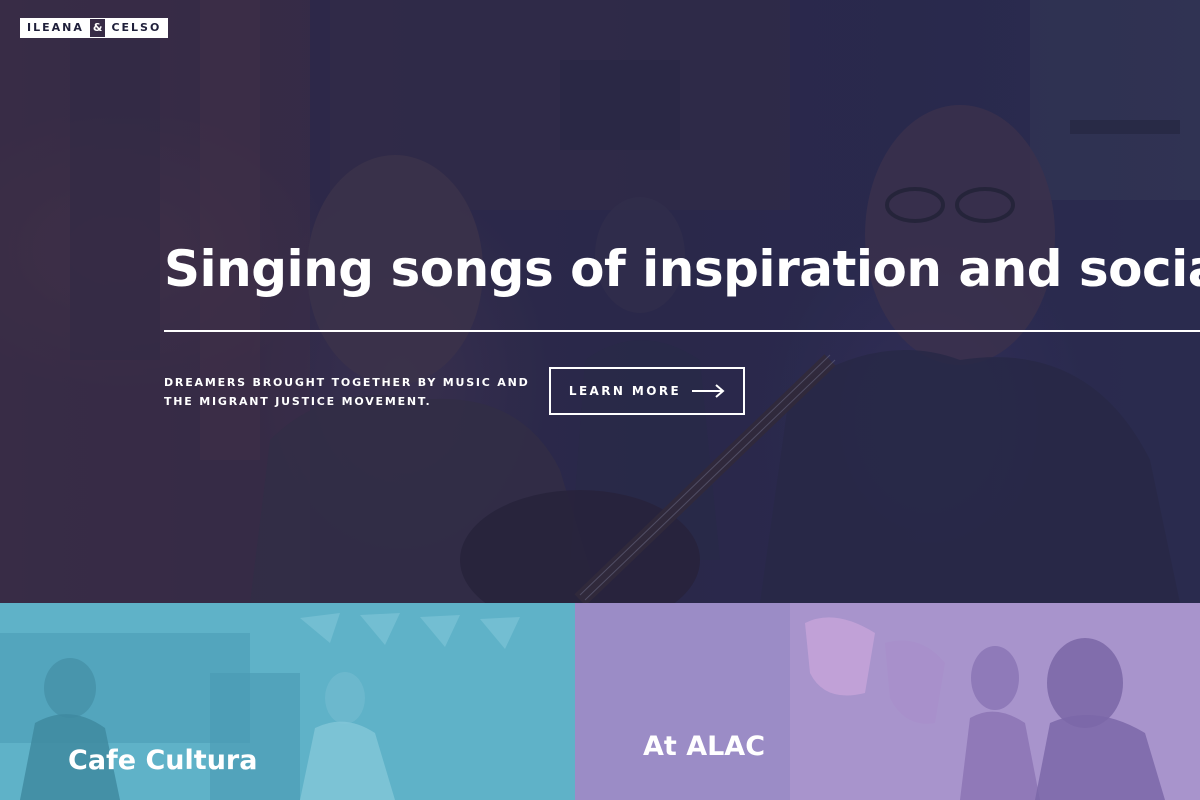 This screenshot has height=800, width=1200. Describe the element at coordinates (163, 760) in the screenshot. I see `card-cafe-cultura-title: Cafe Cultura` at that location.